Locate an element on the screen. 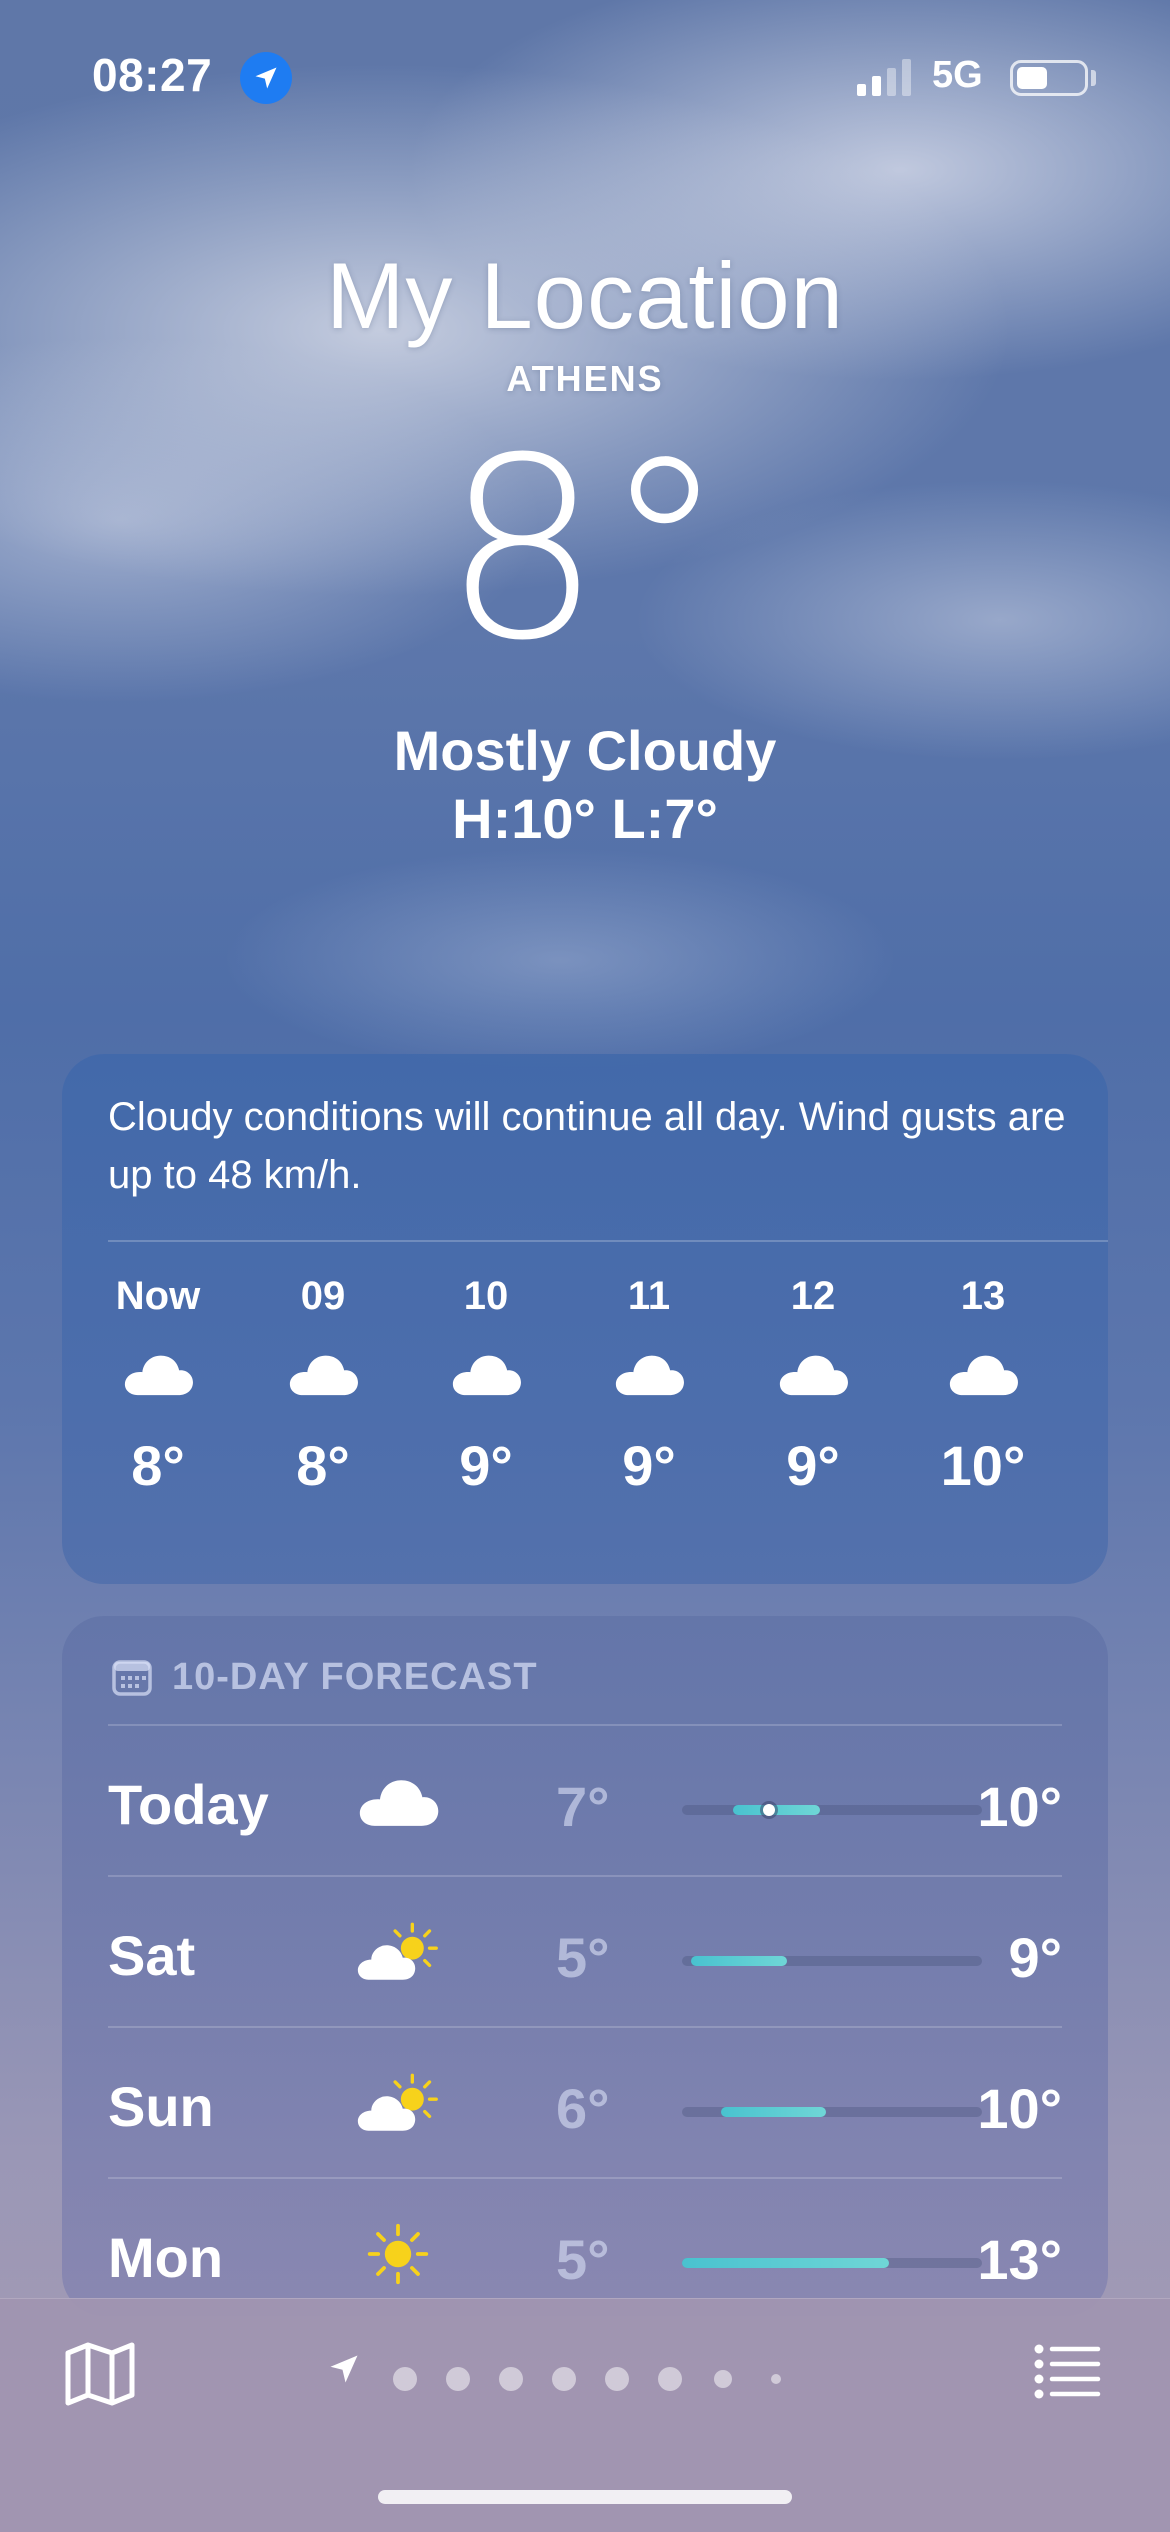 This screenshot has height=2532, width=1170. hourly-list: Now 8° 09 8° 10 9° 11 9° 12 9° 13 10° is located at coordinates (588, 1413).